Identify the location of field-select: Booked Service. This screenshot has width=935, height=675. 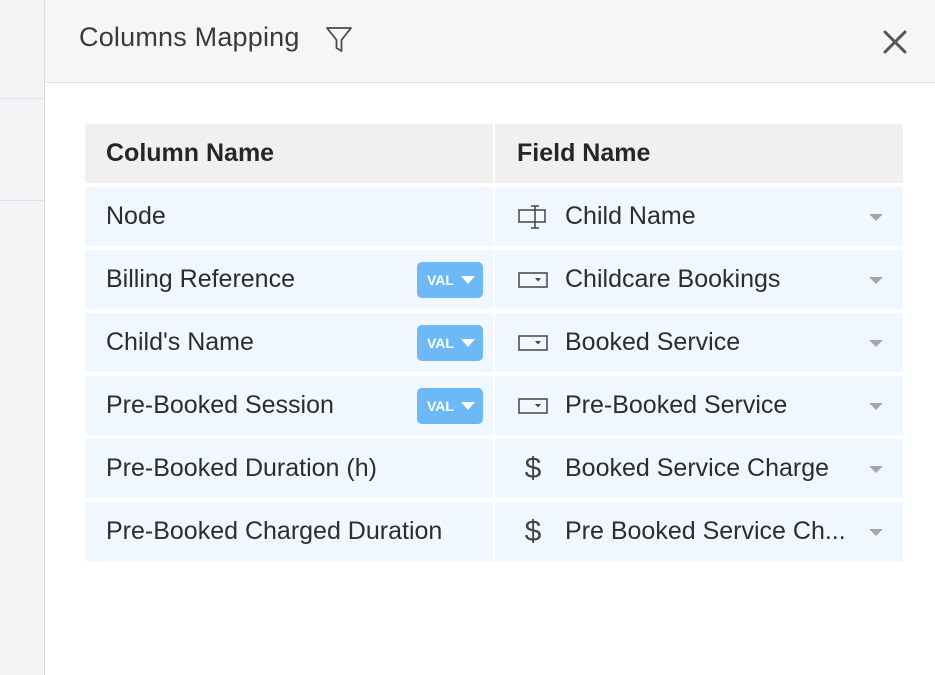
(699, 342).